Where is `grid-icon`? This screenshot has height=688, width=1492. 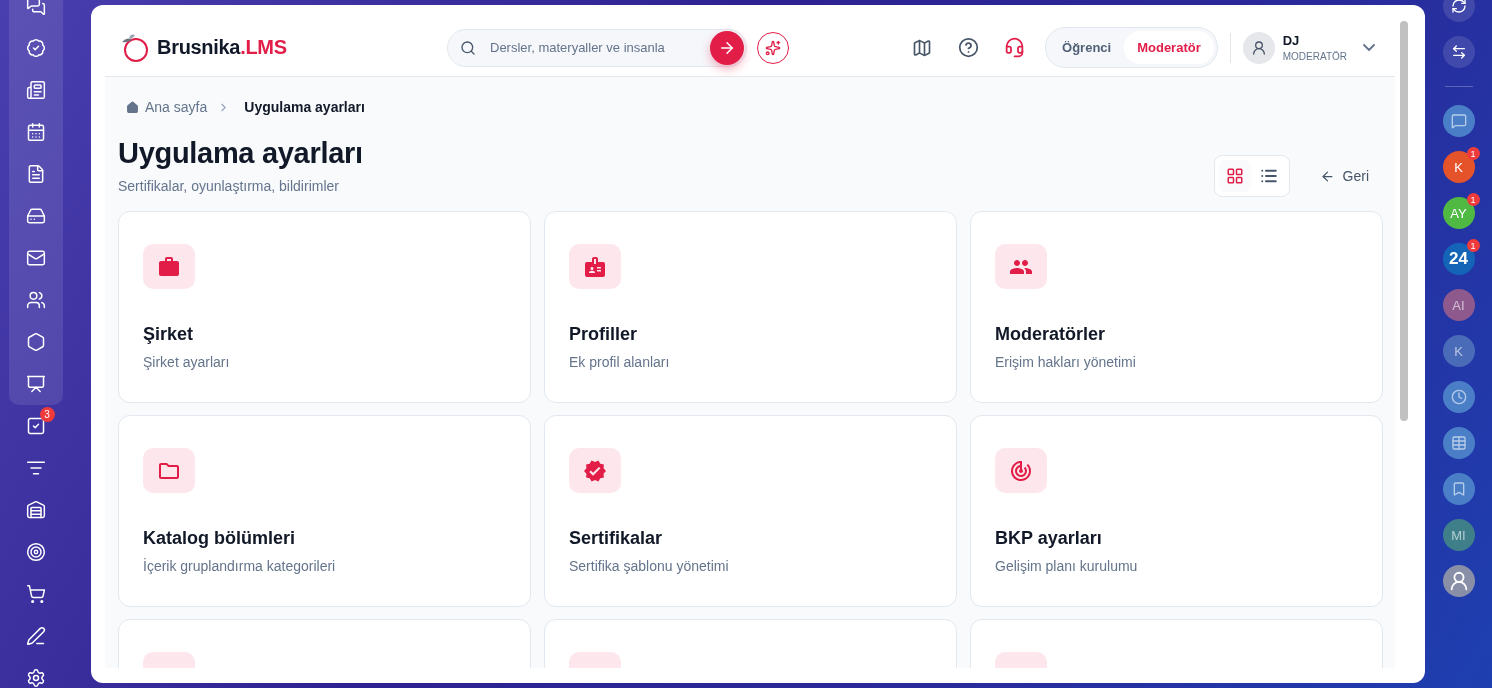 grid-icon is located at coordinates (1234, 176).